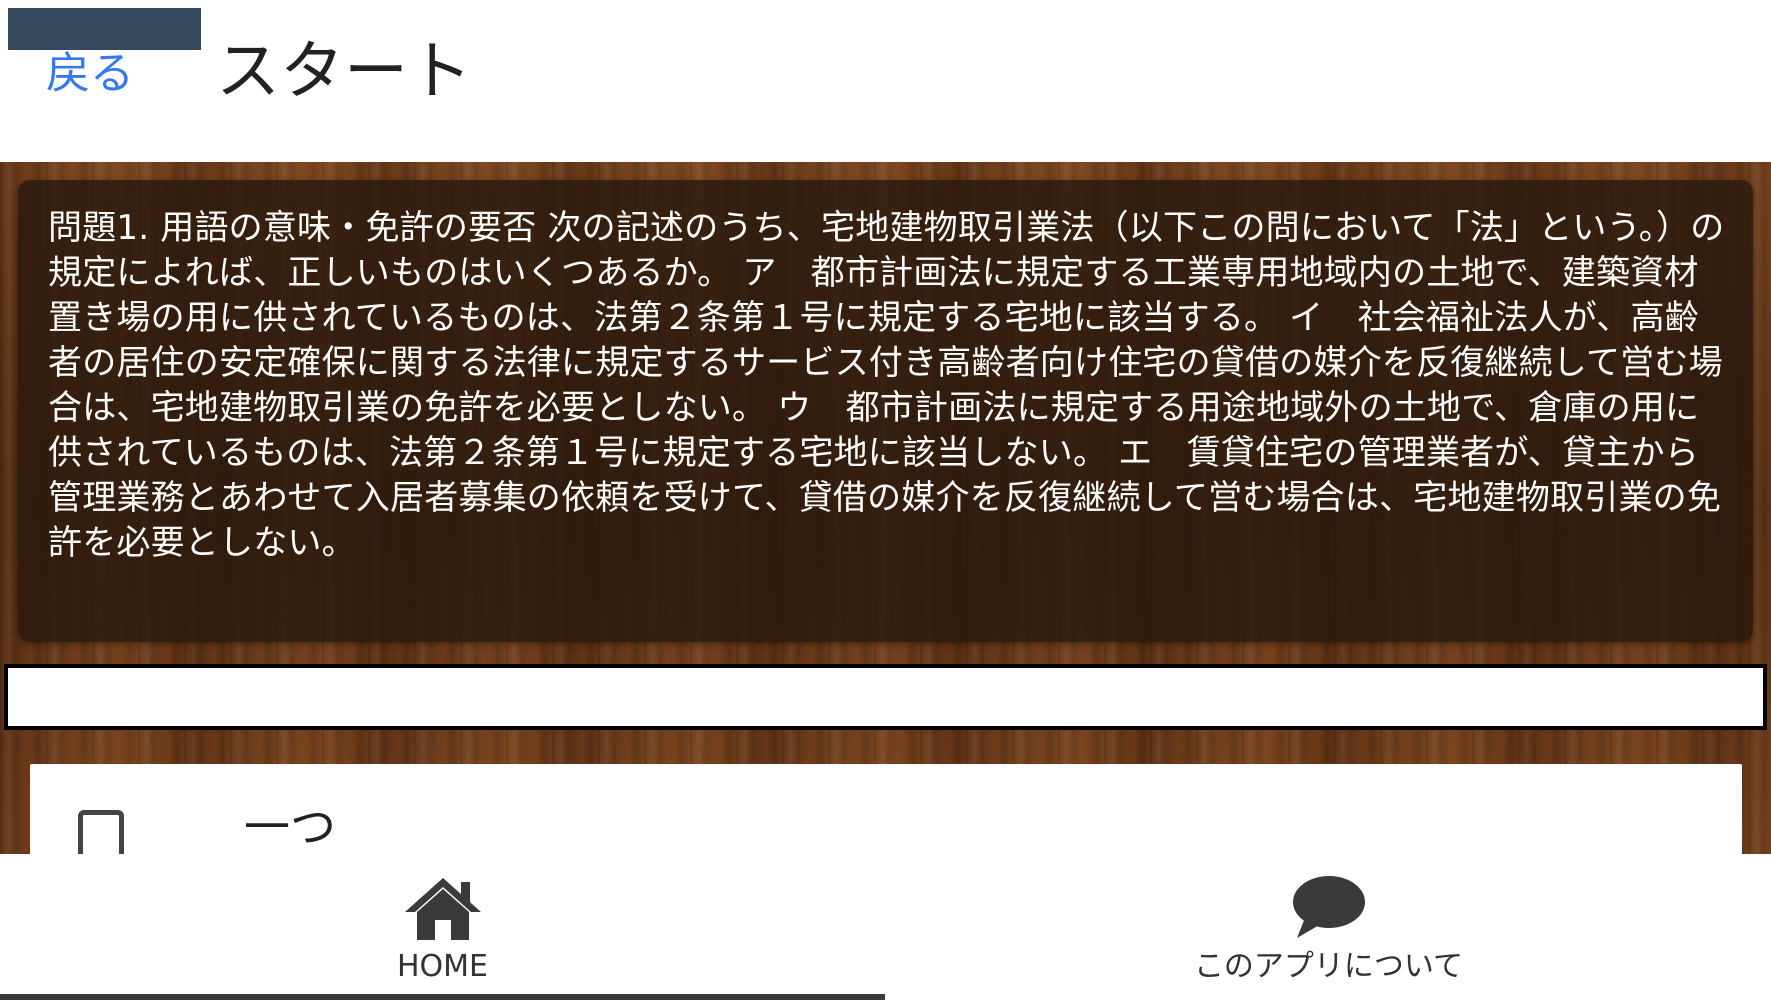 This screenshot has height=1000, width=1771. I want to click on progress-bar-fill, so click(104, 29).